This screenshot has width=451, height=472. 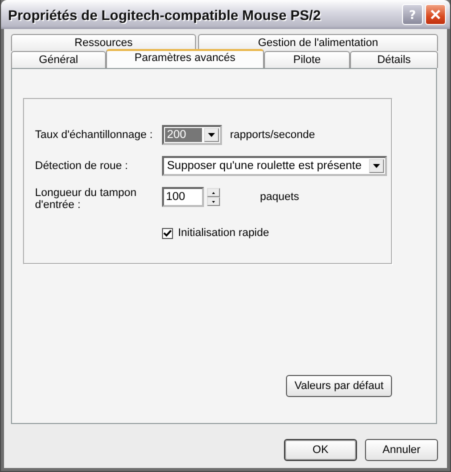 I want to click on close-button, so click(x=435, y=14).